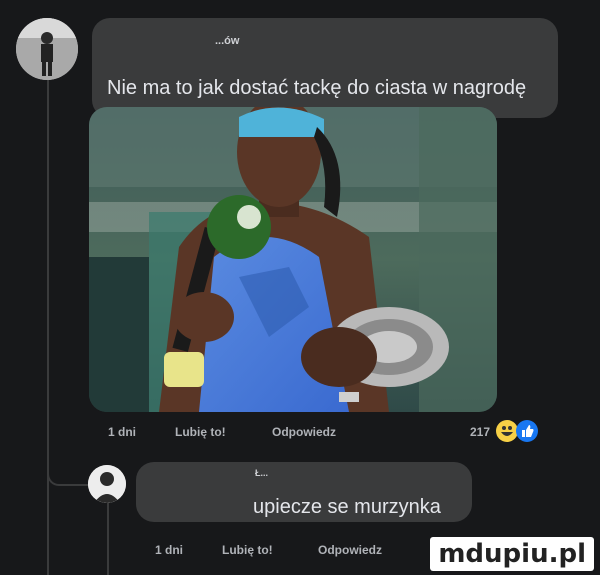 The height and width of the screenshot is (575, 600). What do you see at coordinates (507, 431) in the screenshot?
I see `haha-emoji-icon` at bounding box center [507, 431].